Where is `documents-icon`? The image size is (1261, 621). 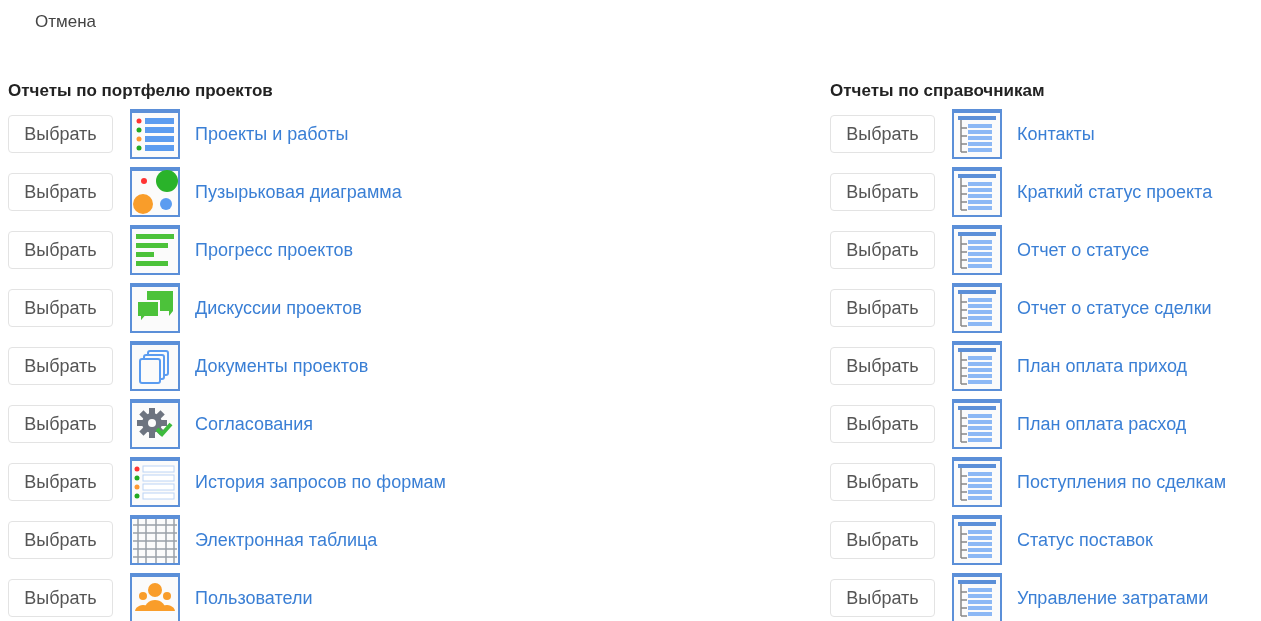
documents-icon is located at coordinates (155, 366).